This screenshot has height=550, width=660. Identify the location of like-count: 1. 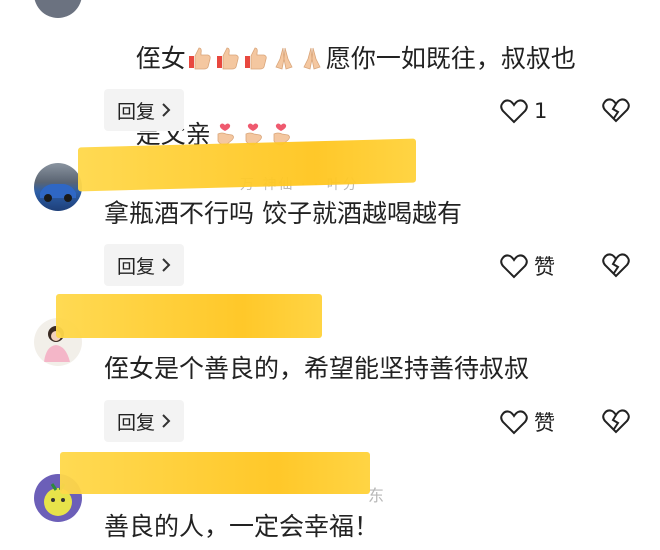
(541, 111).